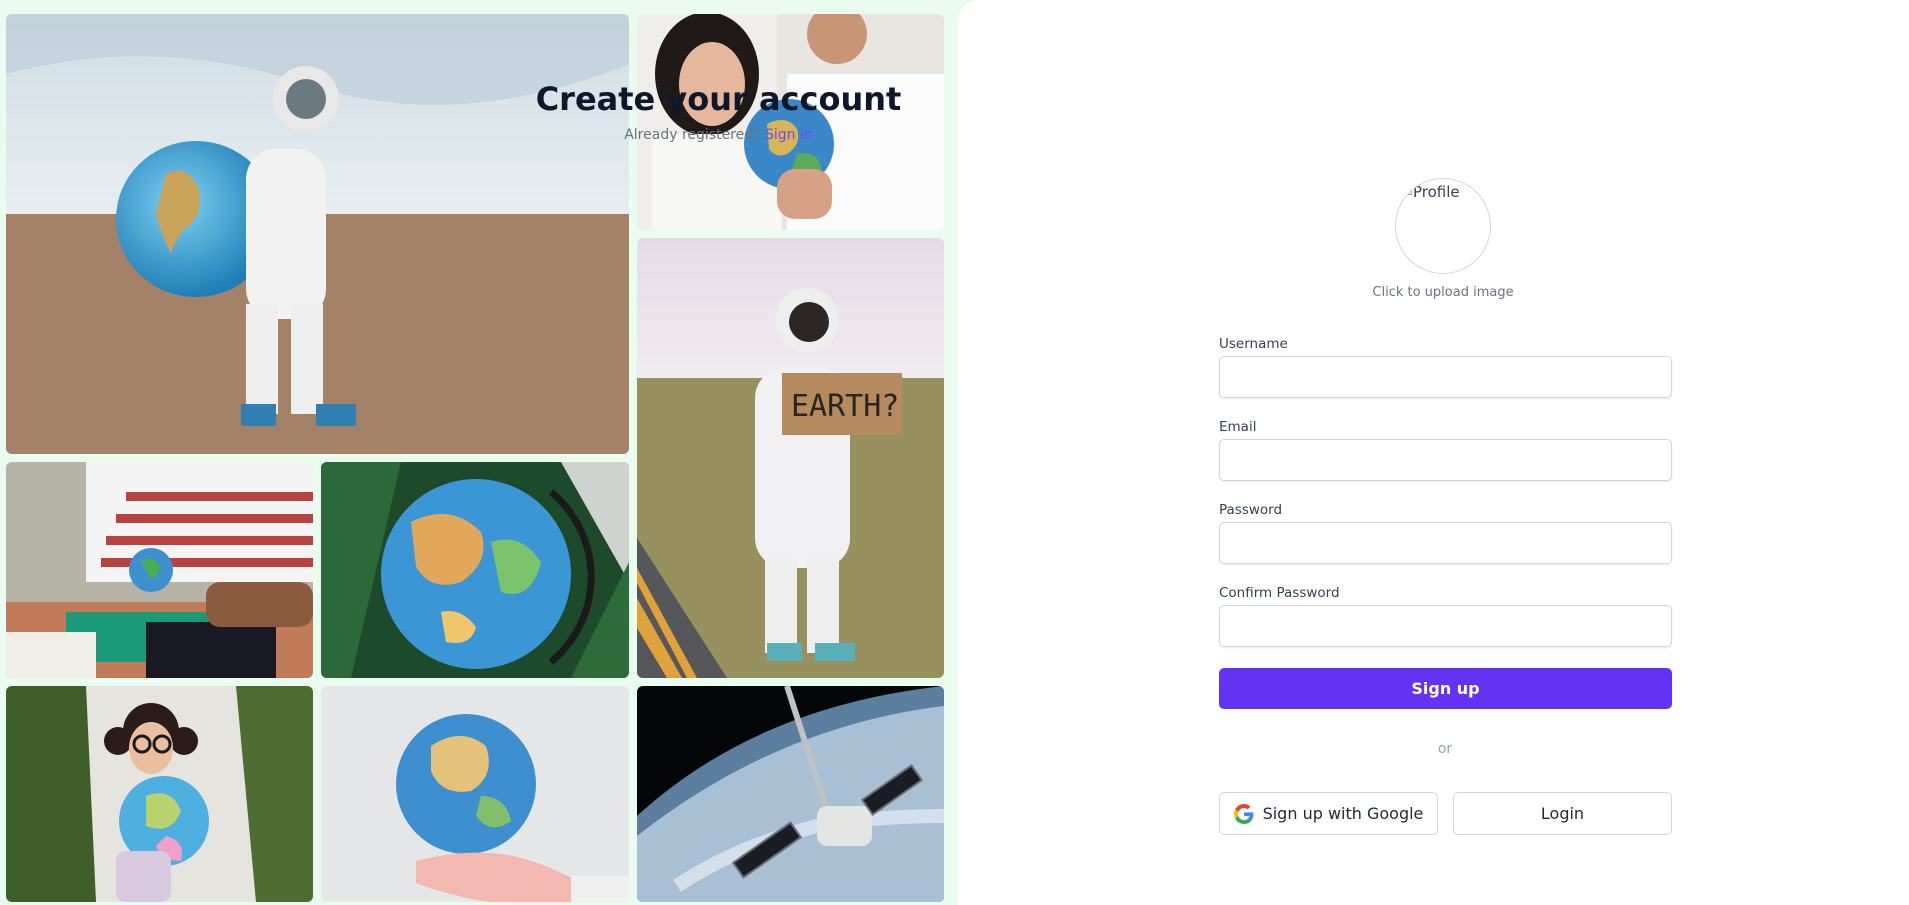  Describe the element at coordinates (790, 794) in the screenshot. I see `spacecraft-over-earth-photo` at that location.